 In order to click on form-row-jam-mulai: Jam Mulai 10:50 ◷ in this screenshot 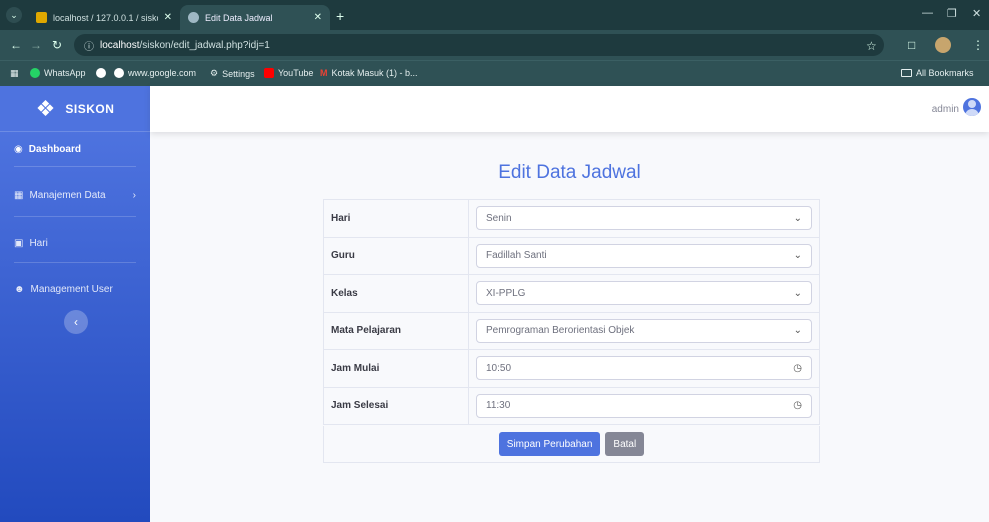, I will do `click(571, 368)`.